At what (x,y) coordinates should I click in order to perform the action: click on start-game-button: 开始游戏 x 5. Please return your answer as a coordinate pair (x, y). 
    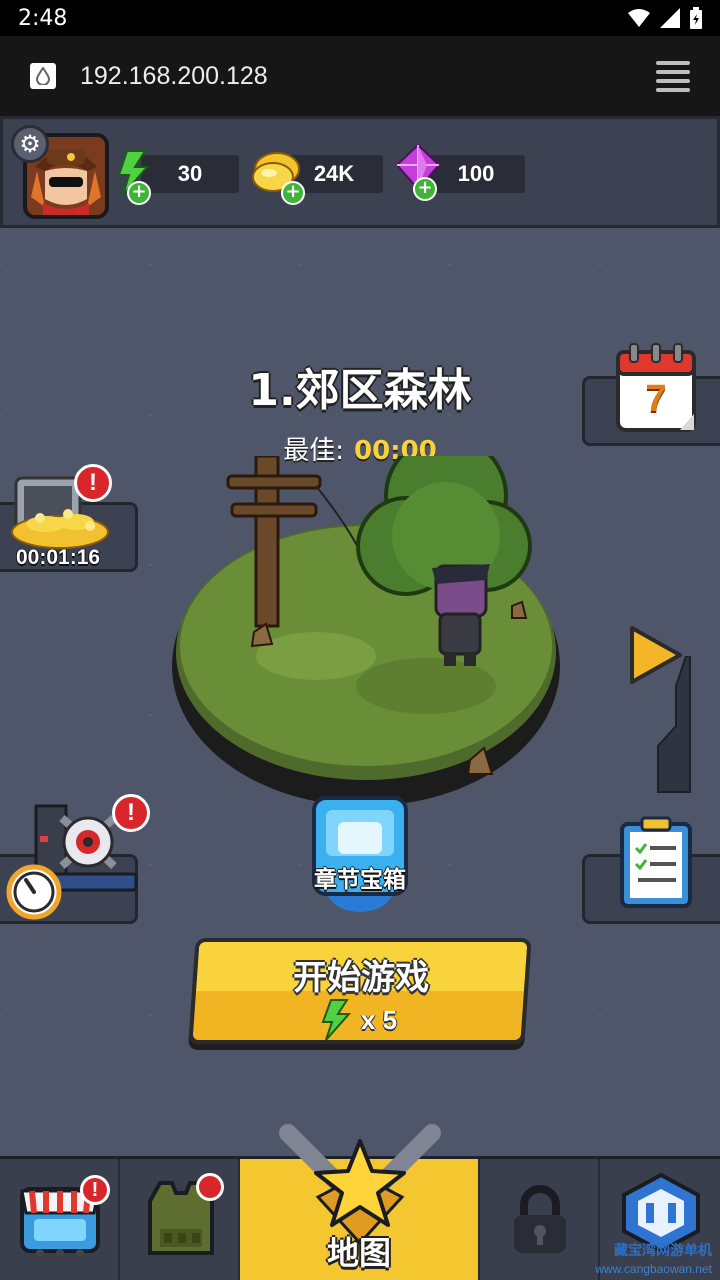
    Looking at the image, I should click on (360, 991).